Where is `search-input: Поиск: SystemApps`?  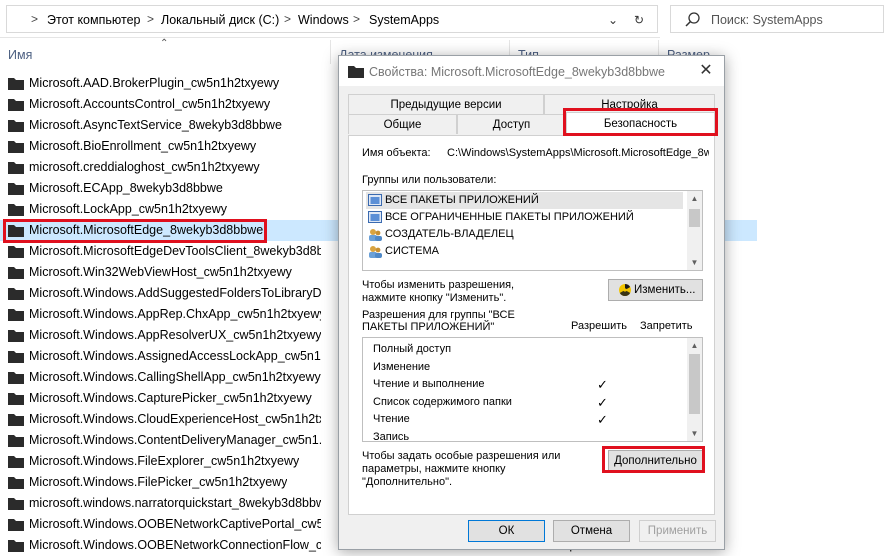 search-input: Поиск: SystemApps is located at coordinates (777, 19).